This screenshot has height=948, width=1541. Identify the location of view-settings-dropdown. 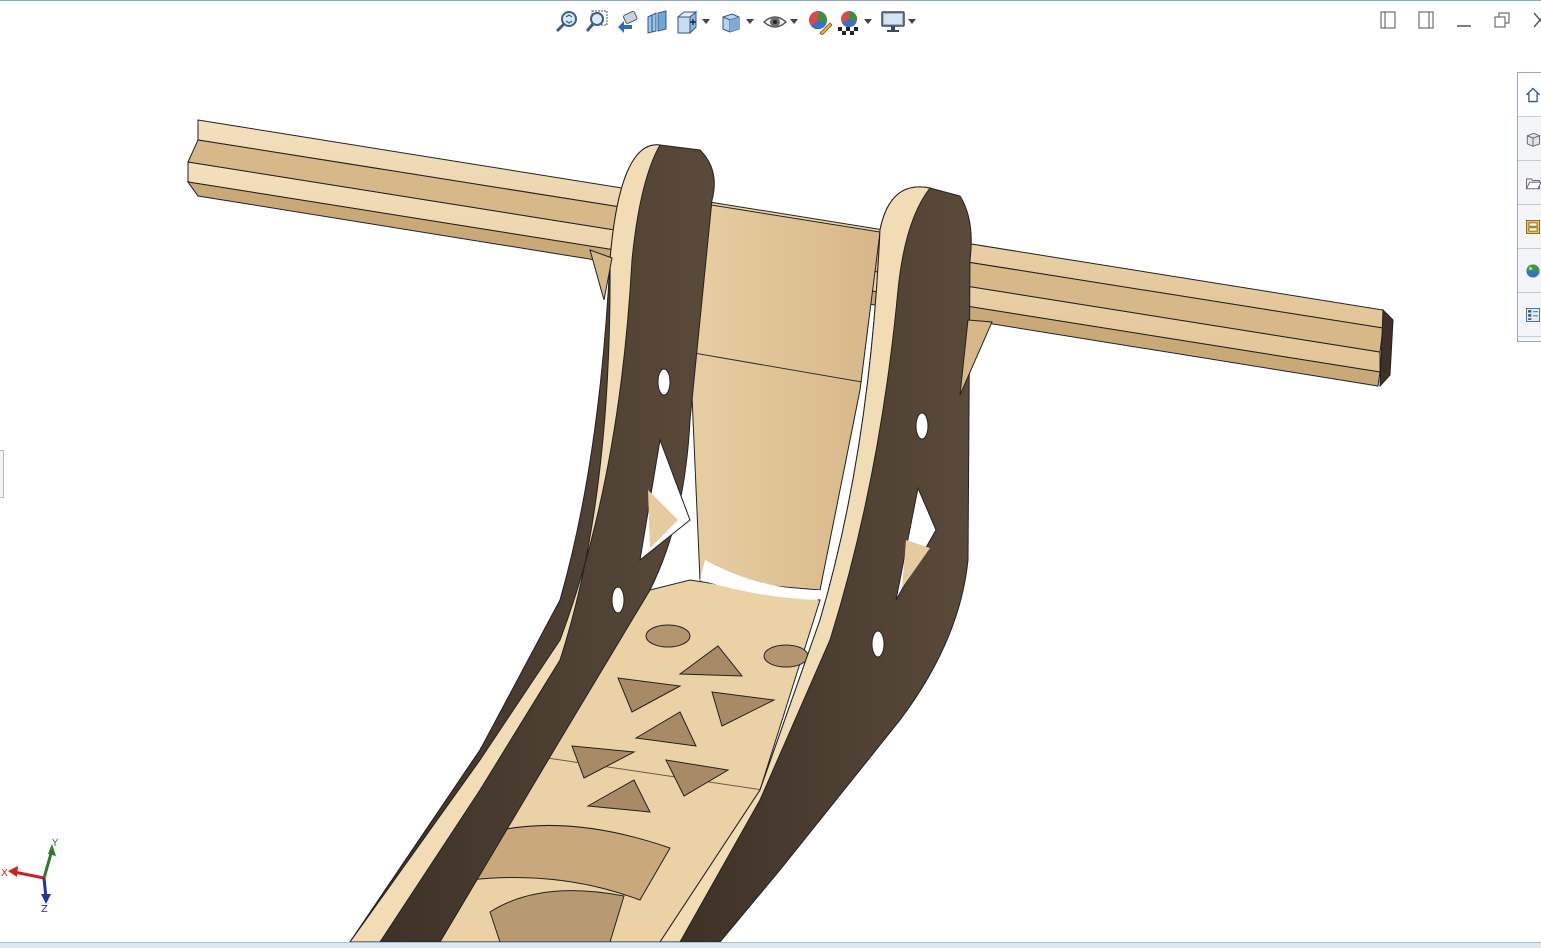
(912, 22).